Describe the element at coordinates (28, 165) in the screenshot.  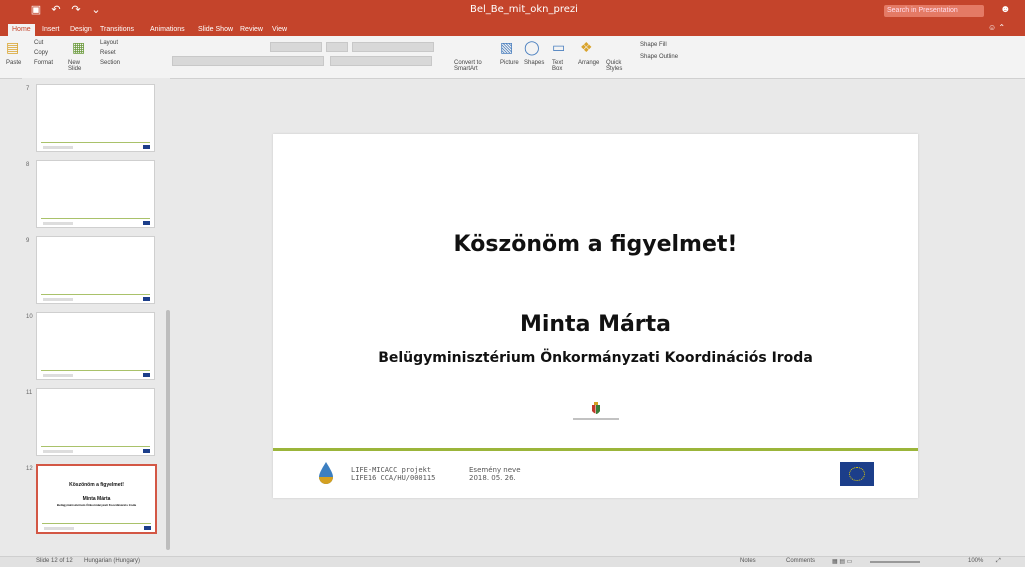
I see `thumbnail-number: 8` at that location.